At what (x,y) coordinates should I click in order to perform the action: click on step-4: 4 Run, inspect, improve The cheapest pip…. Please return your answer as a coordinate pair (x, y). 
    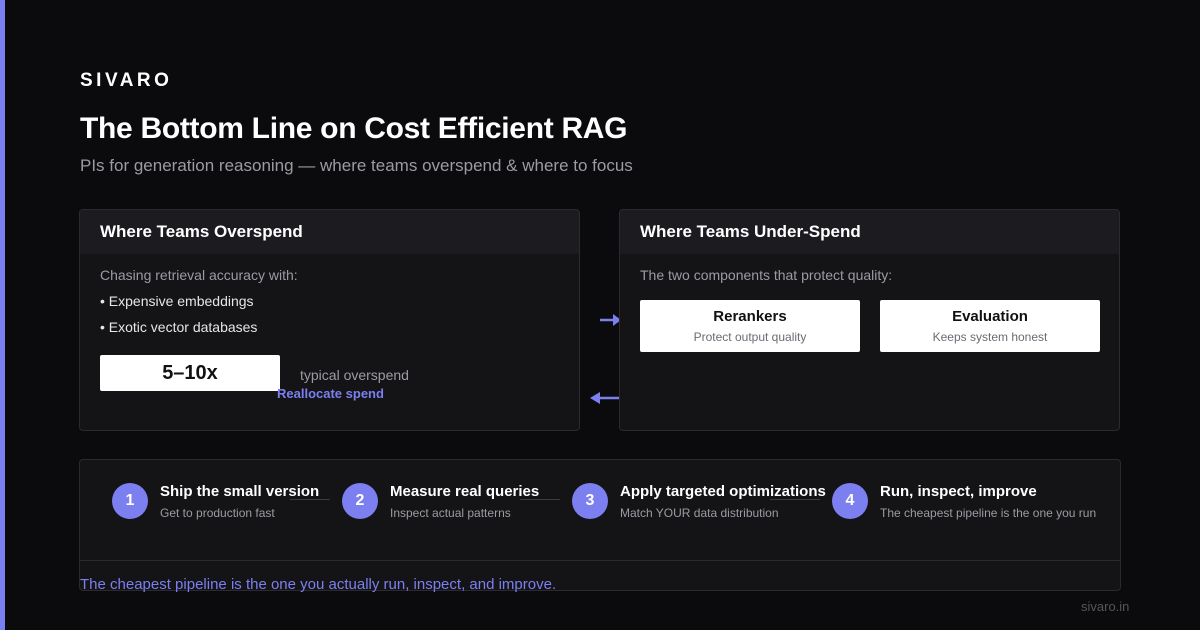
    Looking at the image, I should click on (964, 501).